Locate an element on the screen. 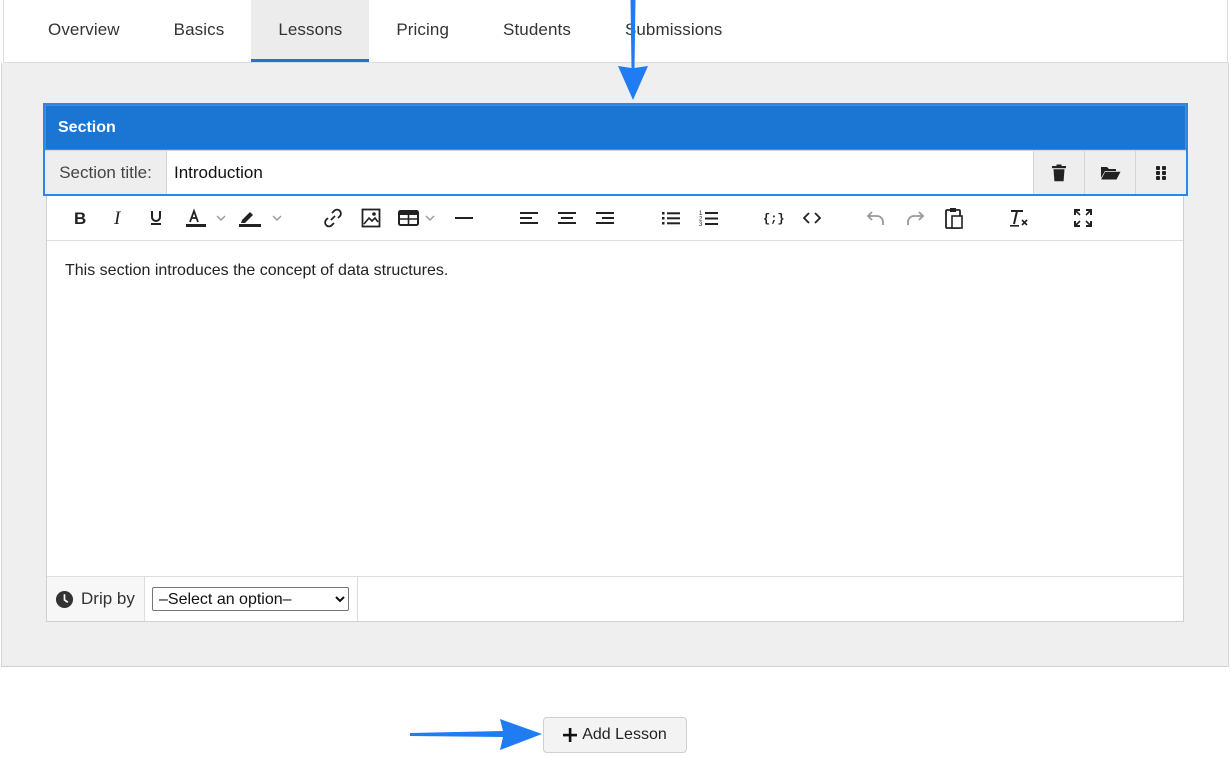 This screenshot has height=757, width=1231. text-color-button is located at coordinates (207, 218).